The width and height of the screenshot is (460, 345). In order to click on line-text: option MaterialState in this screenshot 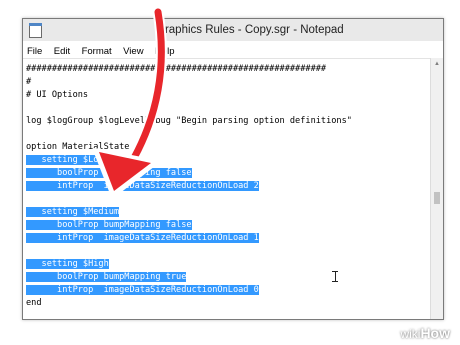, I will do `click(78, 147)`.